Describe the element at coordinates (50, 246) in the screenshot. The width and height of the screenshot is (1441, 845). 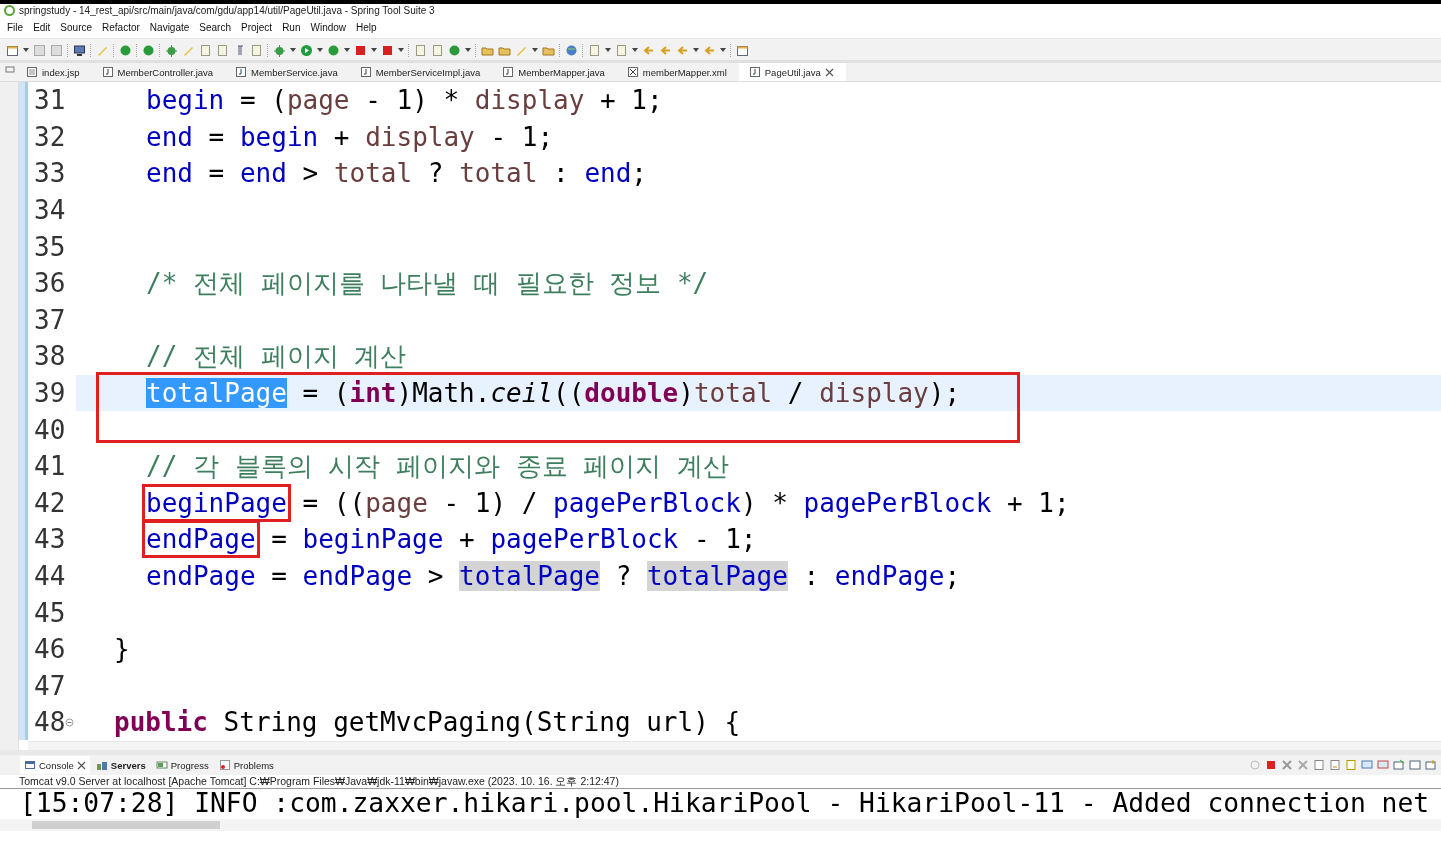
I see `line-number: 35` at that location.